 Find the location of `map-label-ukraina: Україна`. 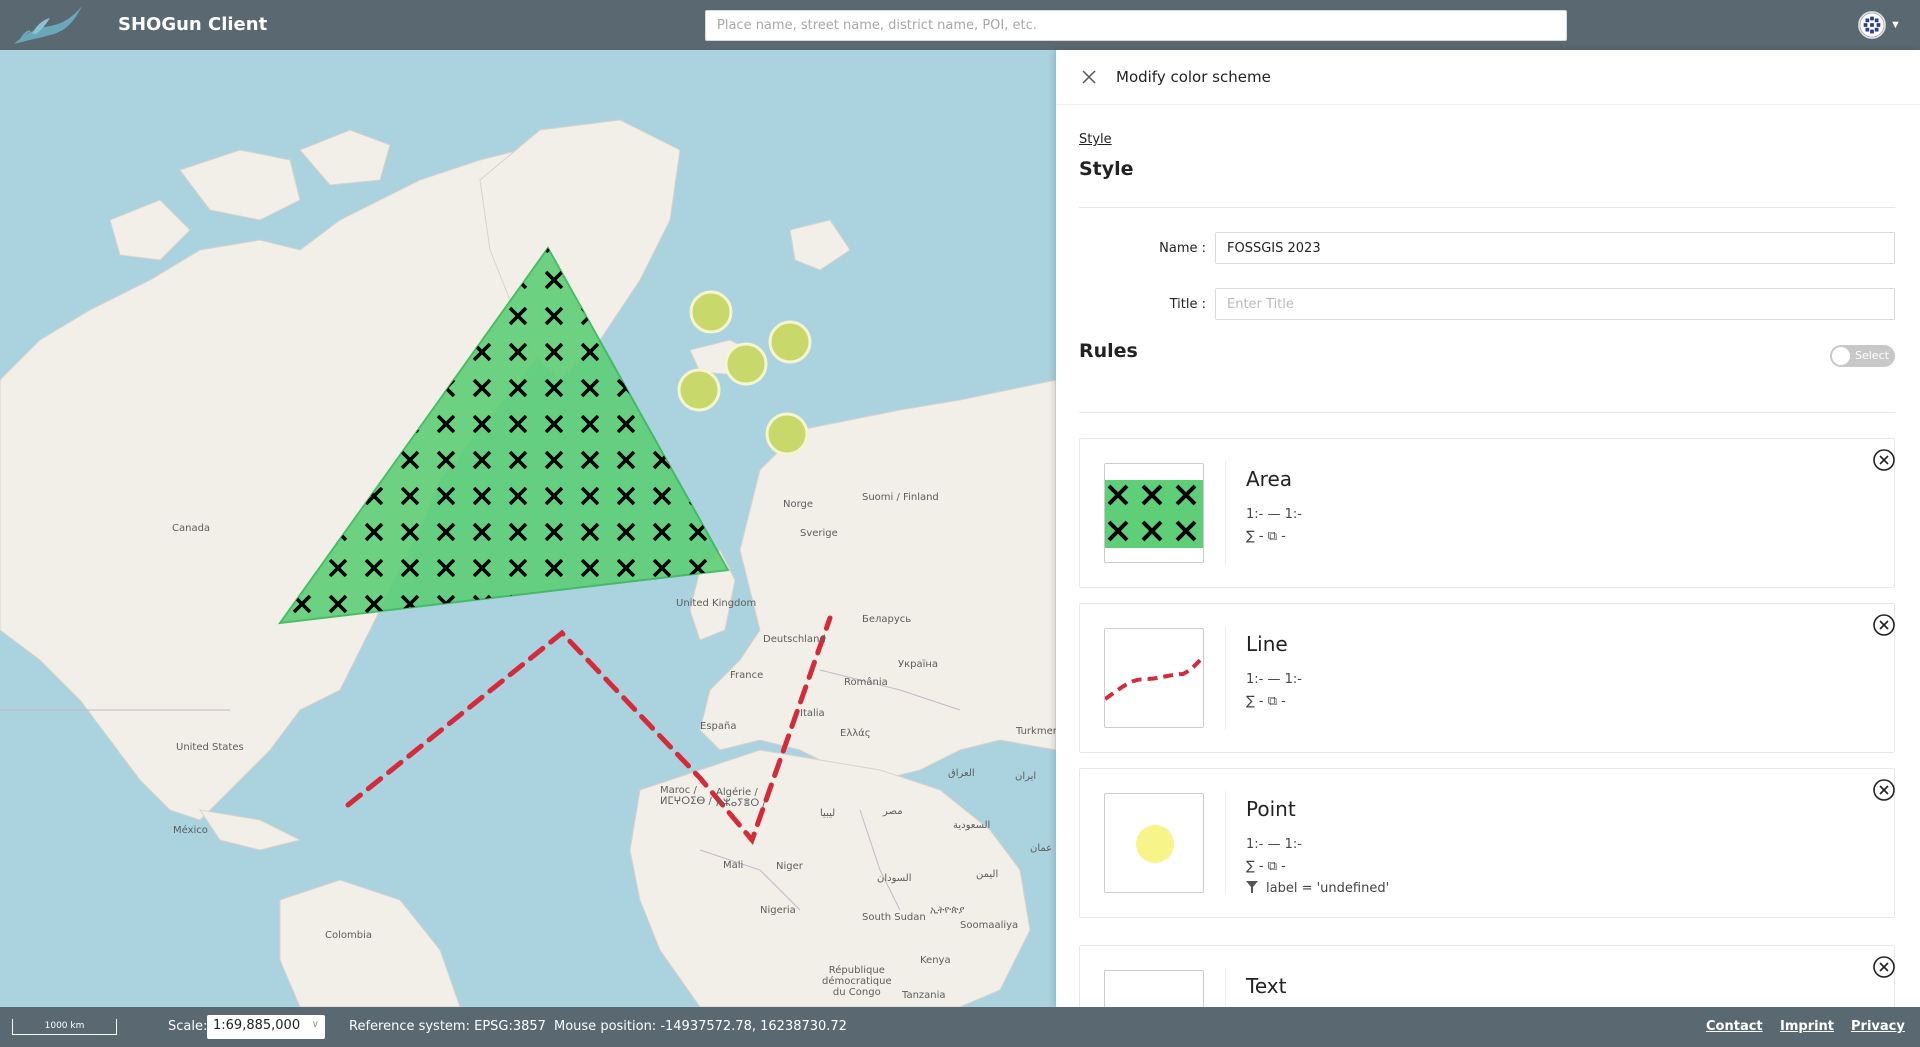

map-label-ukraina: Україна is located at coordinates (918, 664).